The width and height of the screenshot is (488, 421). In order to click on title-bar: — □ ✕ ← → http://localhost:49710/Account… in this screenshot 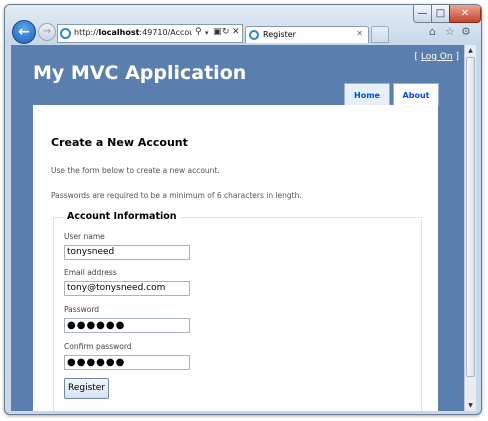, I will do `click(243, 25)`.